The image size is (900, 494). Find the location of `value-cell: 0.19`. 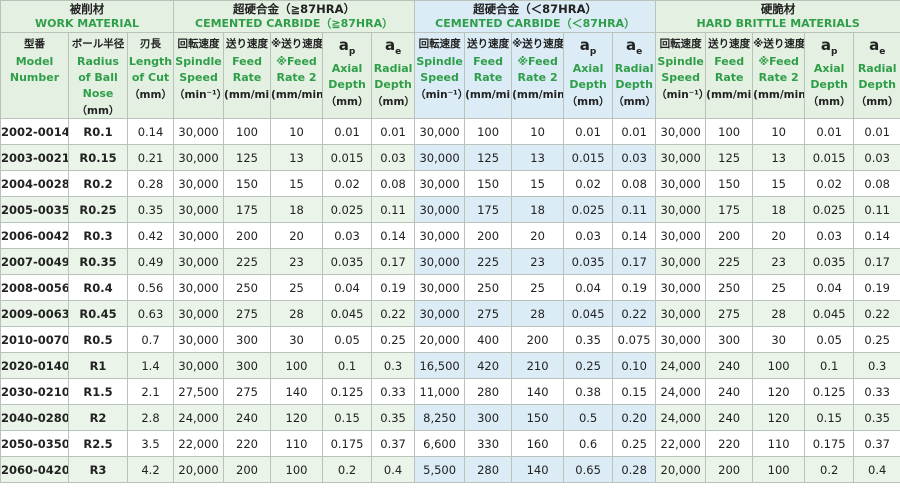

value-cell: 0.19 is located at coordinates (876, 287).